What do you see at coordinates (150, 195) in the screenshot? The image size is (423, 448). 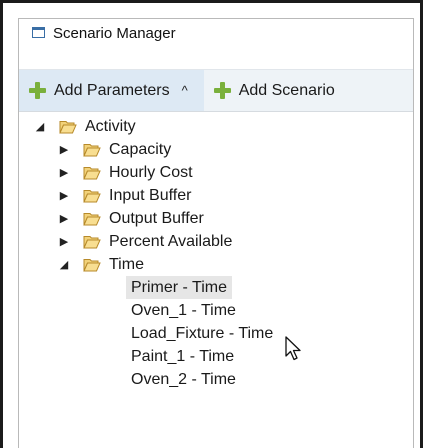 I see `tree-node-label: Input Buffer` at bounding box center [150, 195].